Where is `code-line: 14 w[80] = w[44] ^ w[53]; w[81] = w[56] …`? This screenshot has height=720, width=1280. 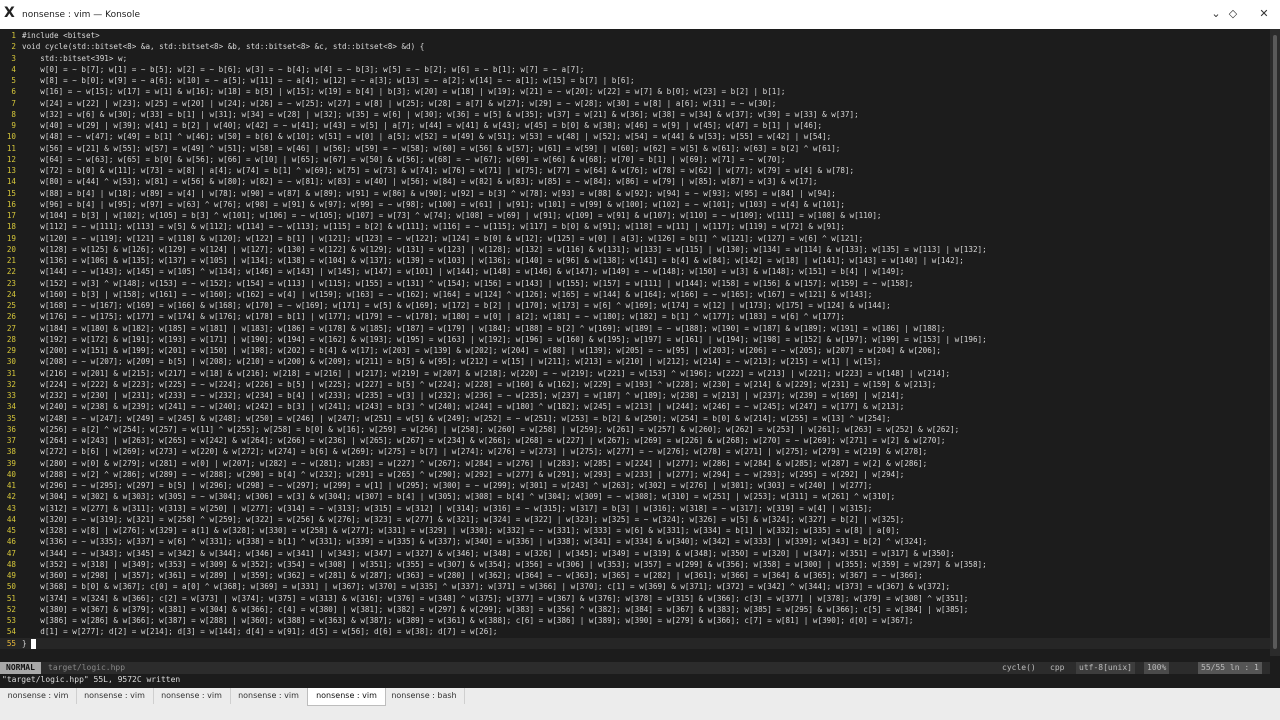
code-line: 14 w[80] = w[44] ^ w[53]; w[81] = w[56] … is located at coordinates (635, 181).